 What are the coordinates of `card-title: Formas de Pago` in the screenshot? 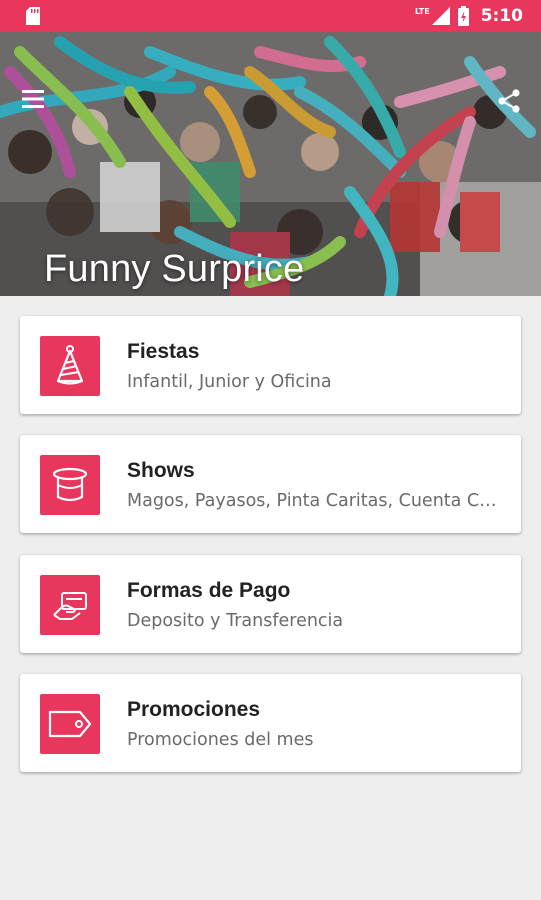 It's located at (209, 590).